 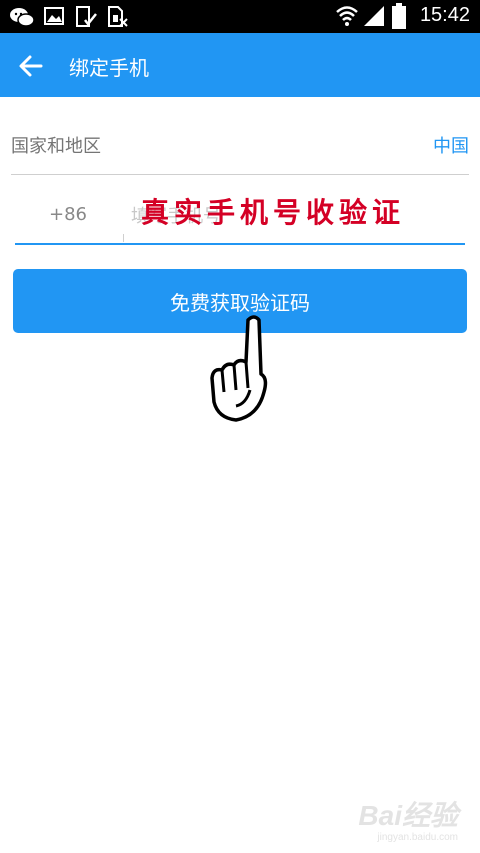 What do you see at coordinates (56, 146) in the screenshot?
I see `region-label: 国家和地区` at bounding box center [56, 146].